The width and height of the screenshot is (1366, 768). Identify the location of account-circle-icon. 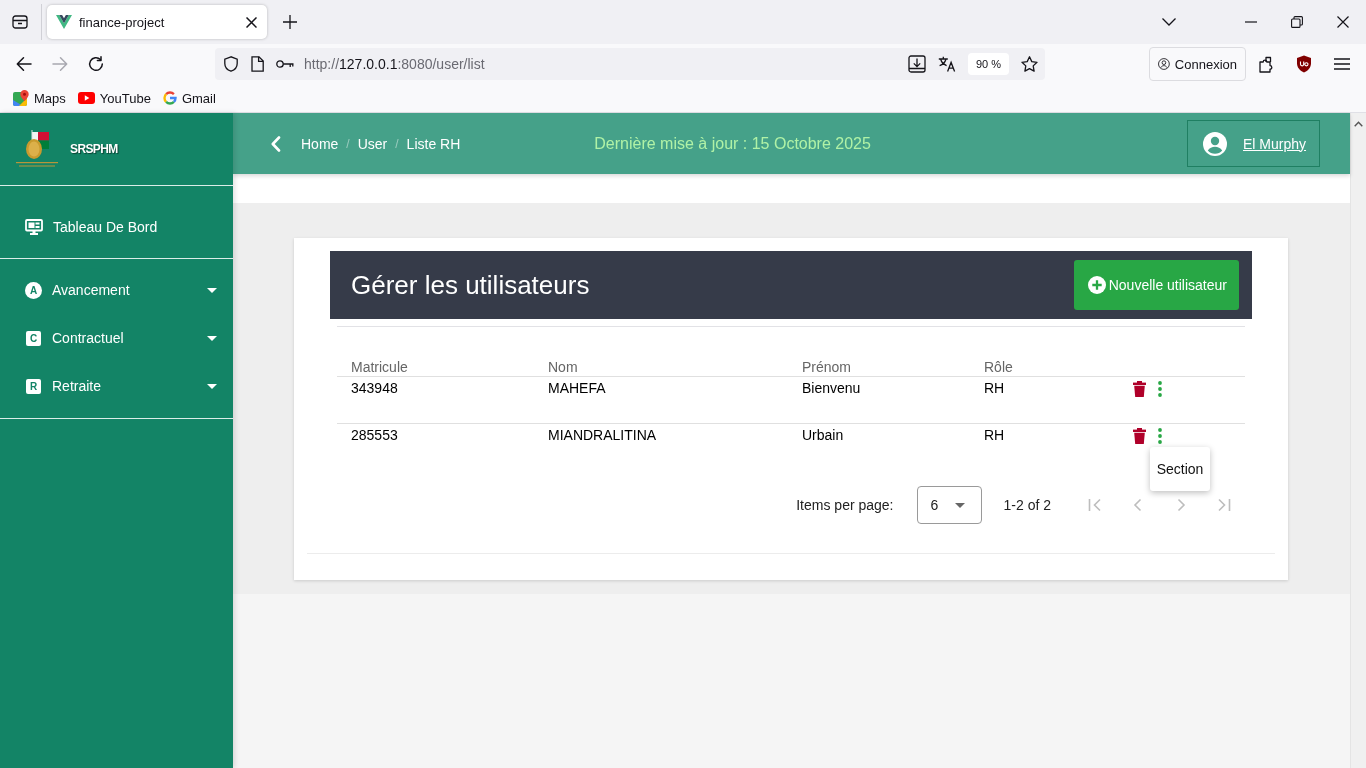
(1215, 143).